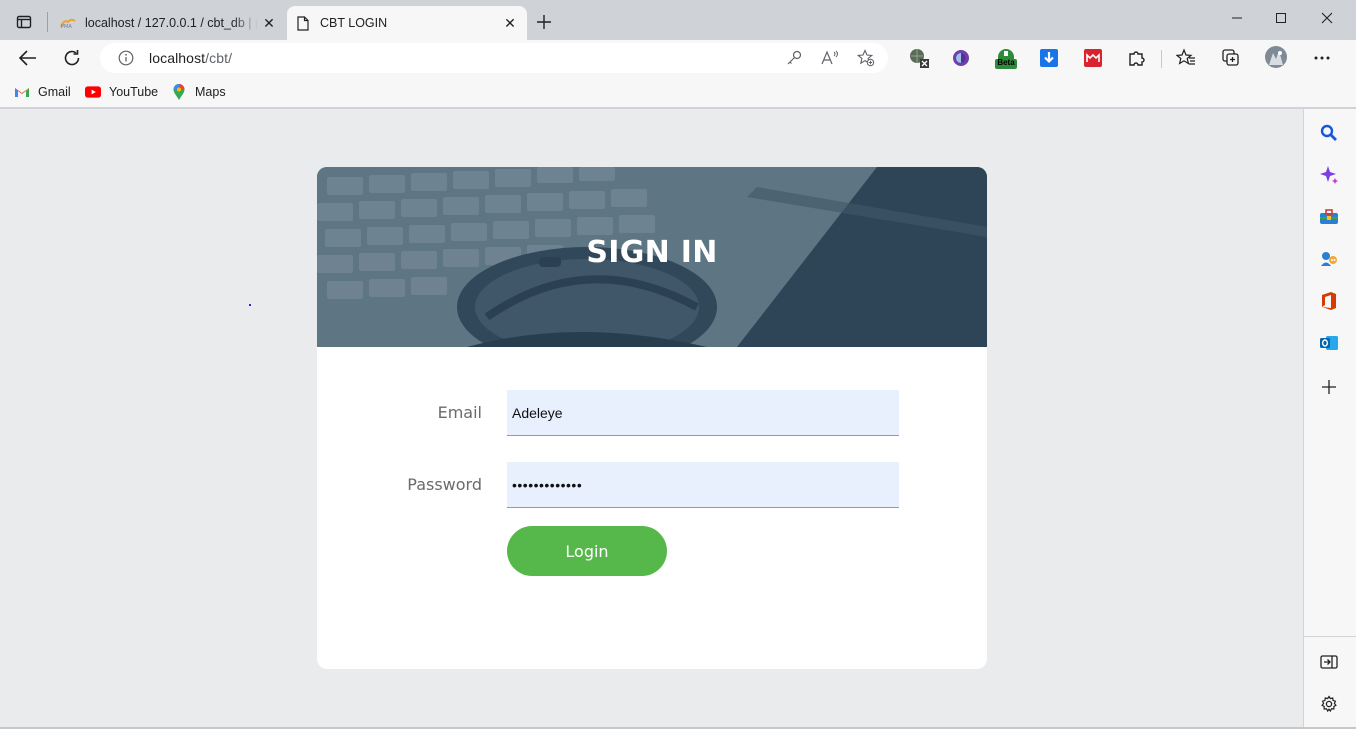 This screenshot has height=729, width=1356. I want to click on minimize-button, so click(1237, 18).